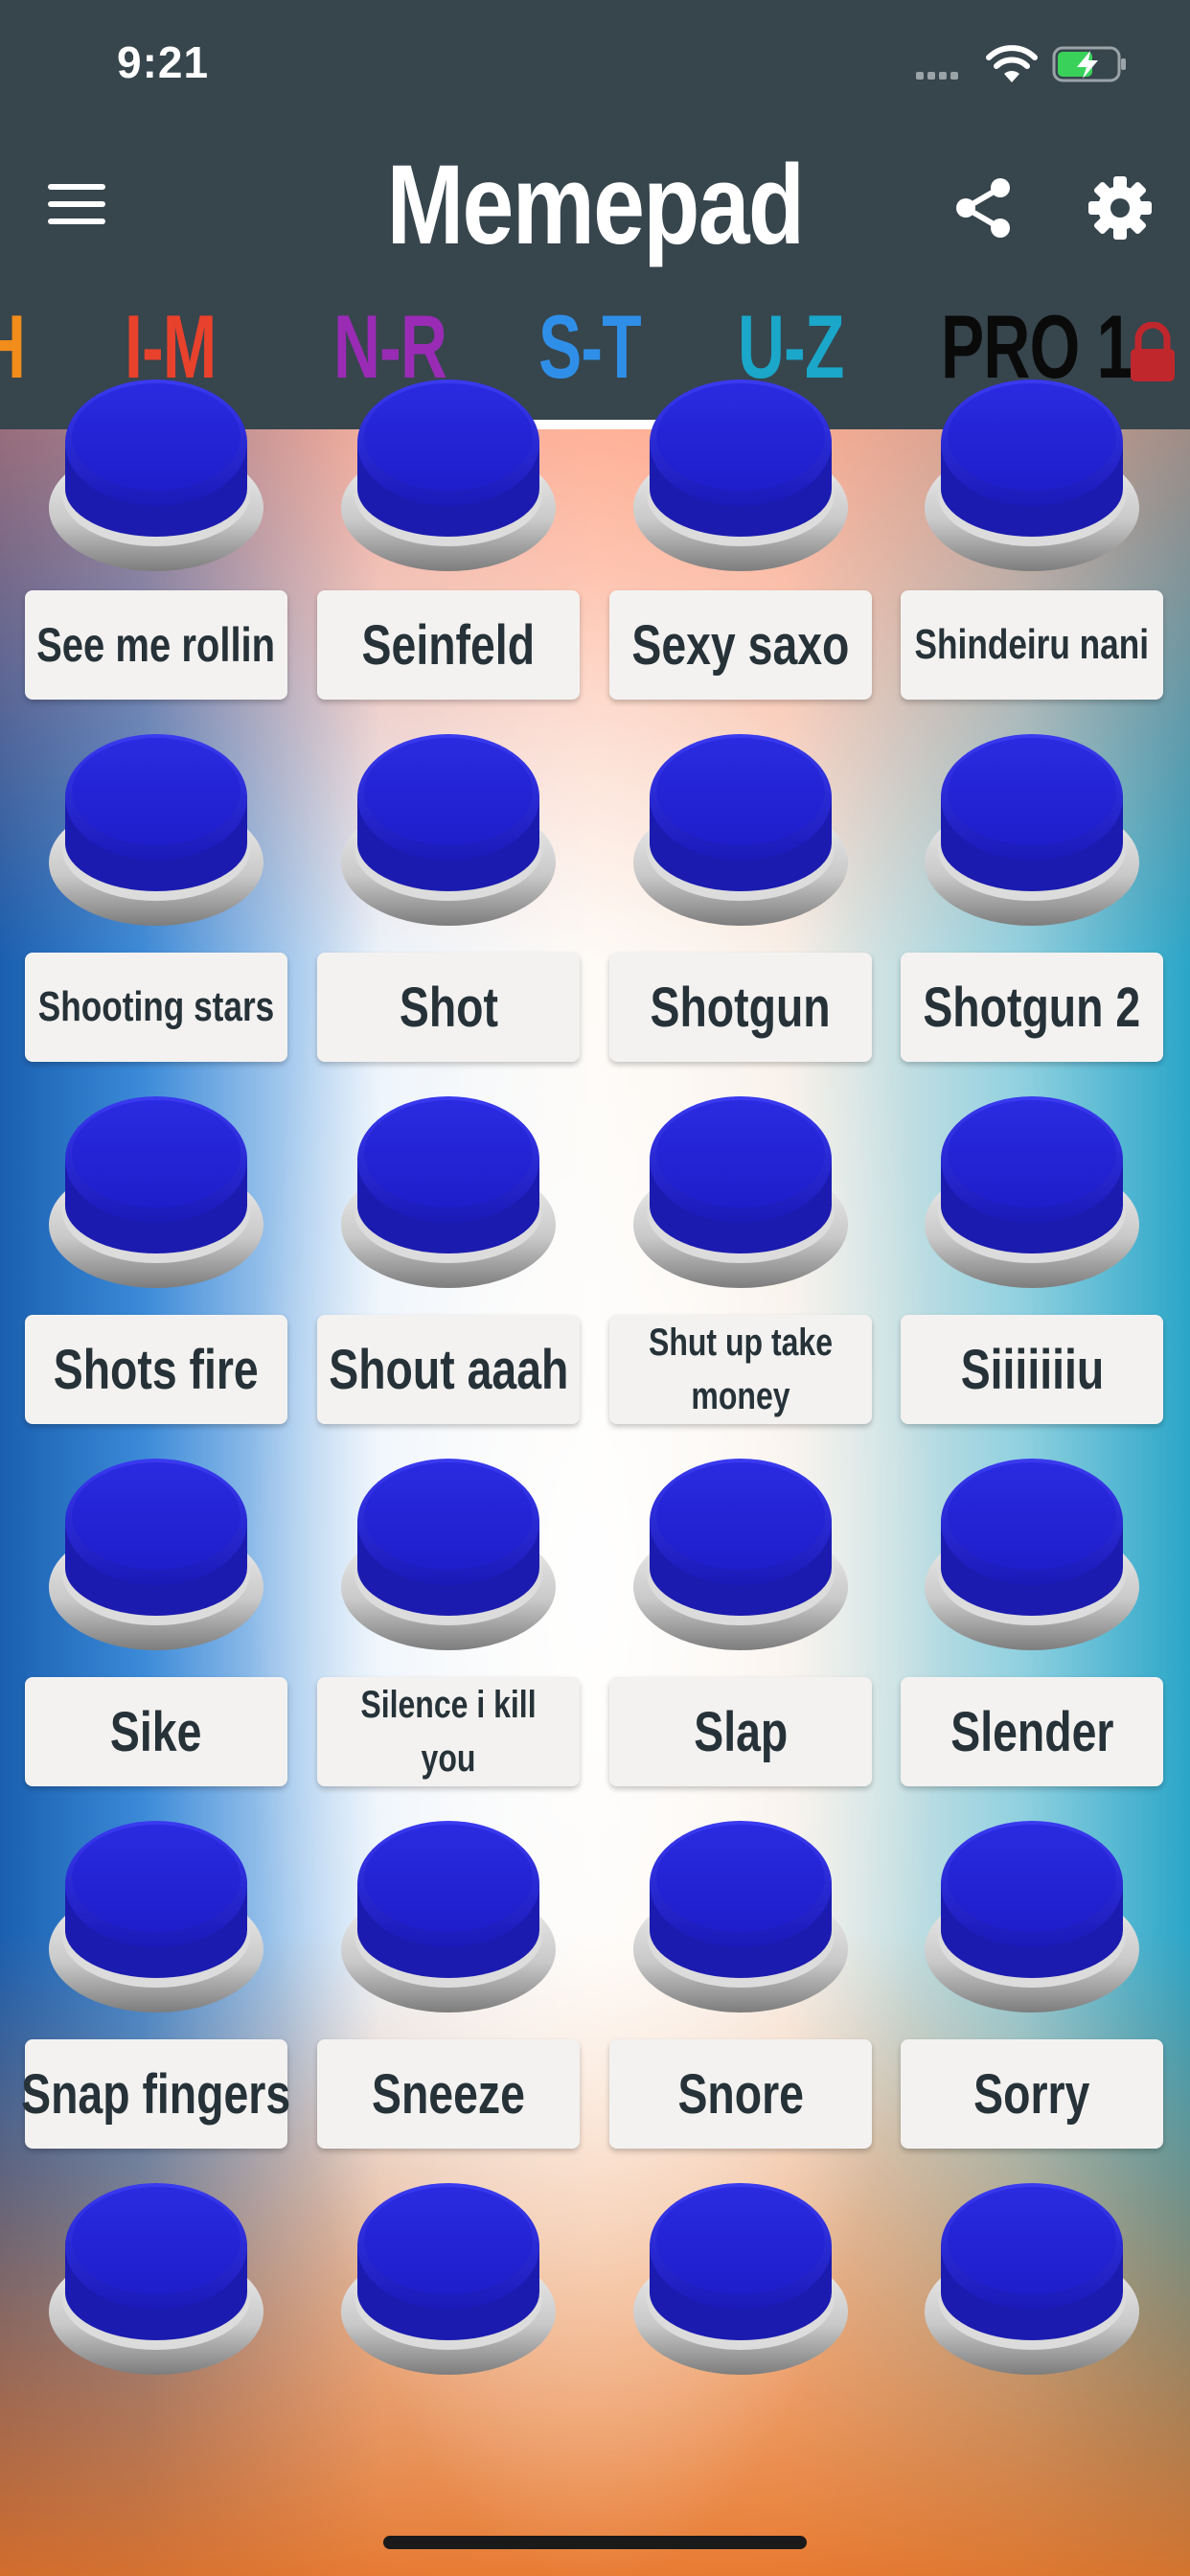 This screenshot has width=1190, height=2576. I want to click on sound-label-text: Sexy saxo, so click(741, 645).